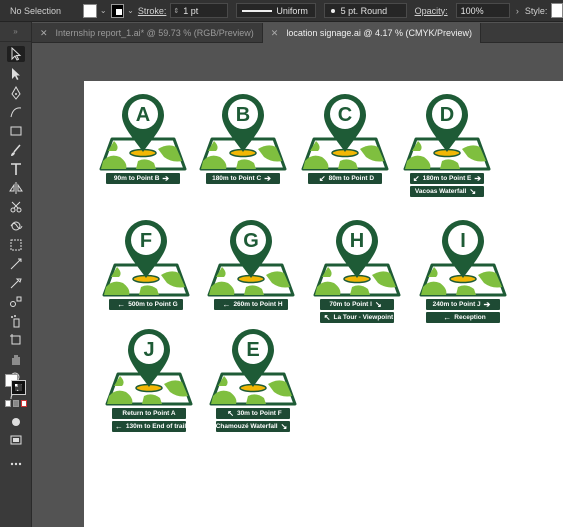 The height and width of the screenshot is (527, 563). Describe the element at coordinates (16, 93) in the screenshot. I see `pen-tool-icon` at that location.